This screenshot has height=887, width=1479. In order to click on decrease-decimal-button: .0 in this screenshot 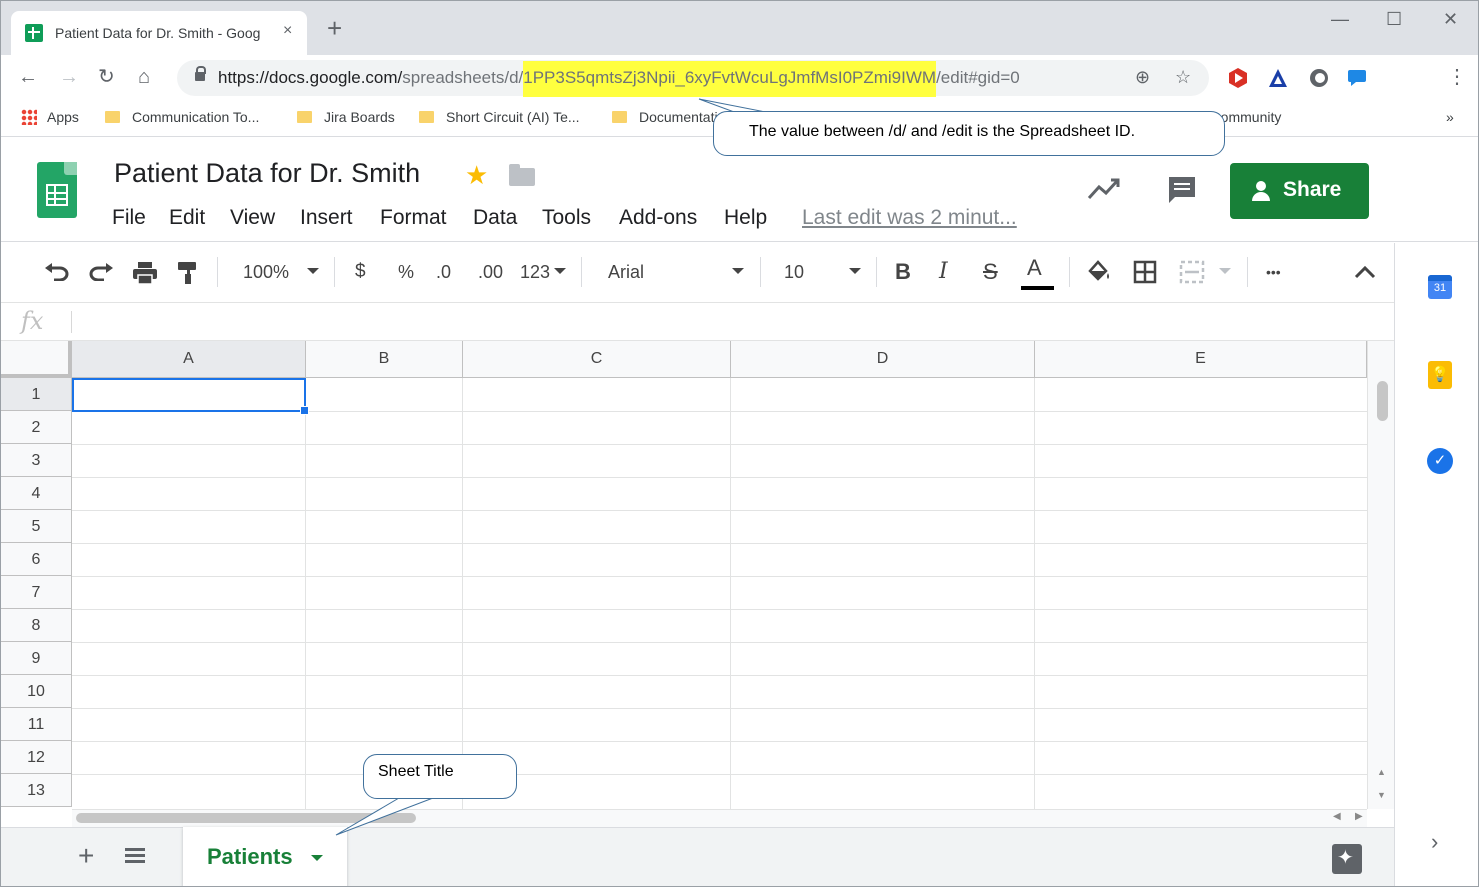, I will do `click(443, 272)`.